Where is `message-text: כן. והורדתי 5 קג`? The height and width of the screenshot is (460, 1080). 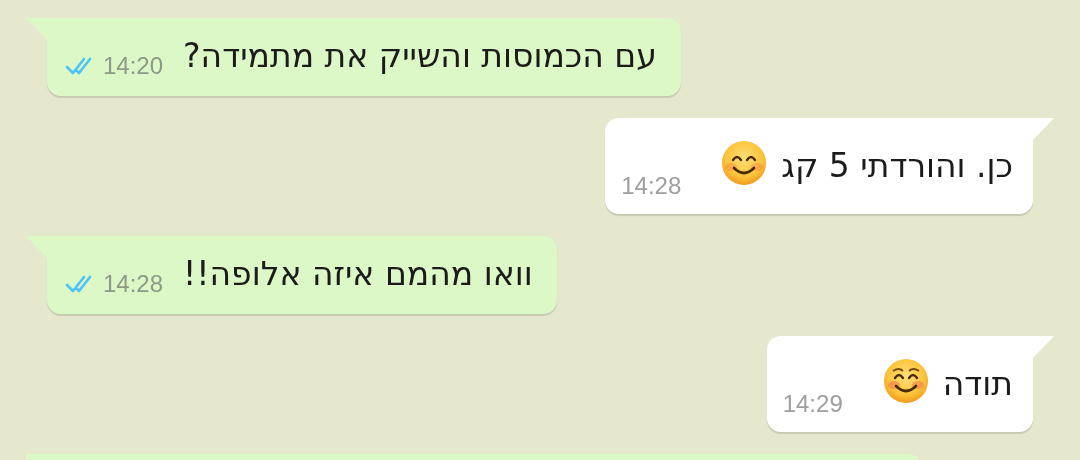 message-text: כן. והורדתי 5 קג is located at coordinates (897, 166).